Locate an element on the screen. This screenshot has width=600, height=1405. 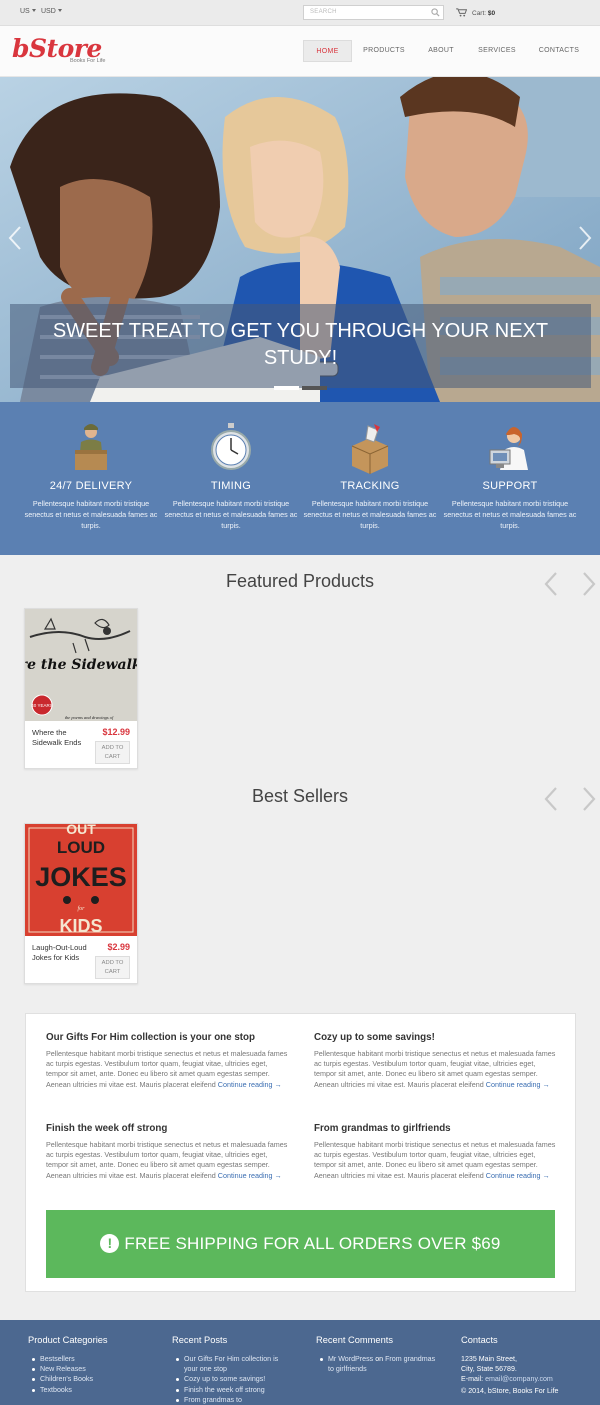
bestsellers-title: Best Sellers is located at coordinates (300, 796).